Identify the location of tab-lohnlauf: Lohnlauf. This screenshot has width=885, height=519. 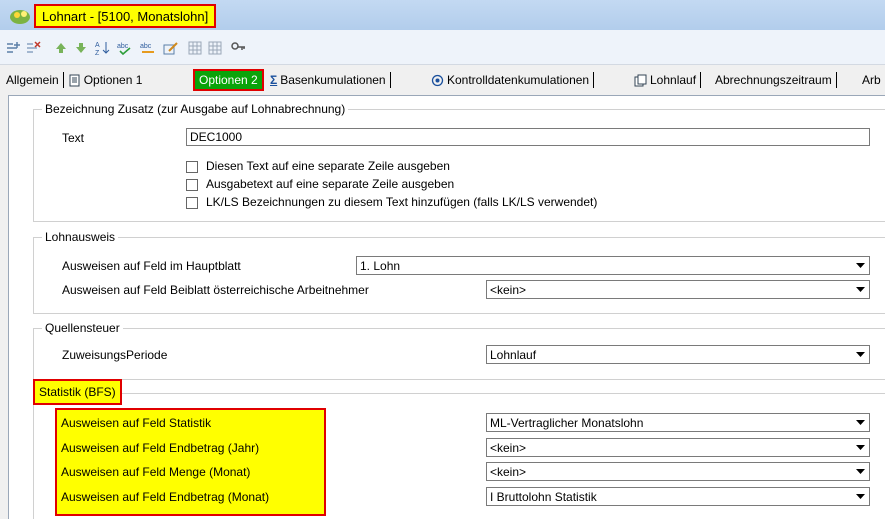
(669, 80).